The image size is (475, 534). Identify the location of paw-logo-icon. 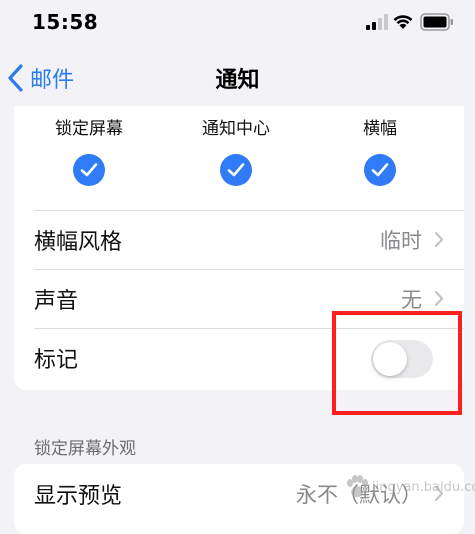
(357, 486).